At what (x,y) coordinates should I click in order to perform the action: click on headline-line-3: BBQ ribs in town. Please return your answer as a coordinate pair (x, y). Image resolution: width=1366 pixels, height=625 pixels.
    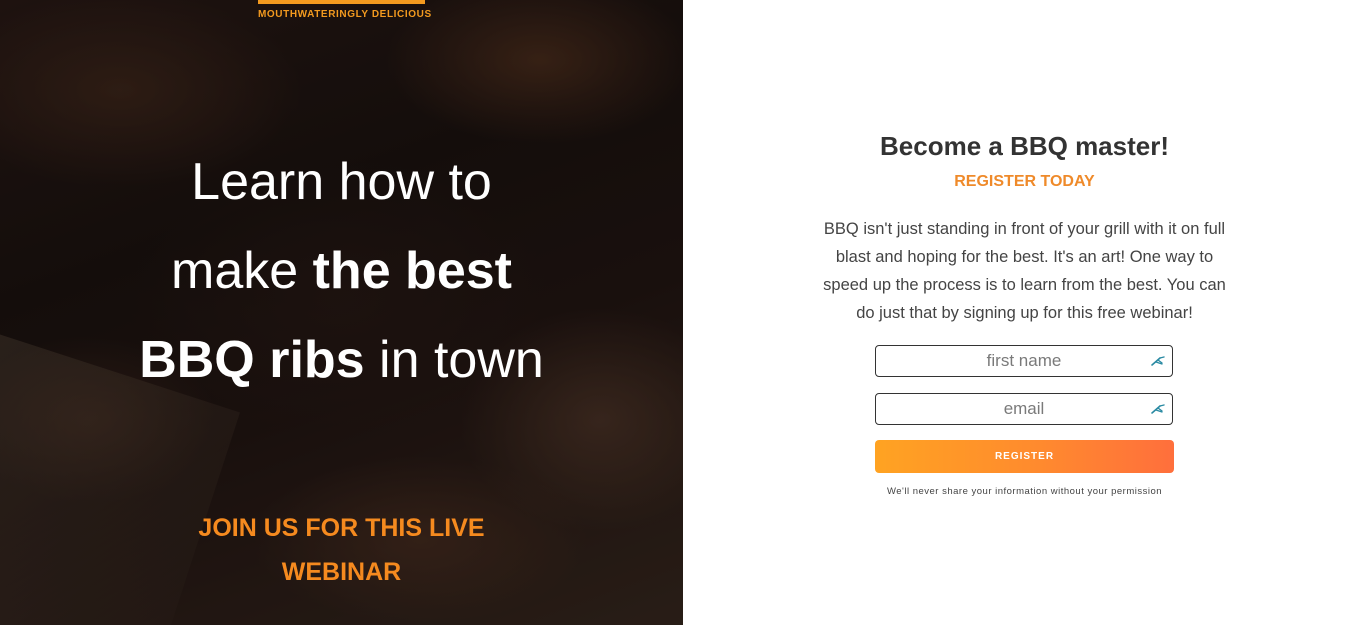
    Looking at the image, I should click on (341, 360).